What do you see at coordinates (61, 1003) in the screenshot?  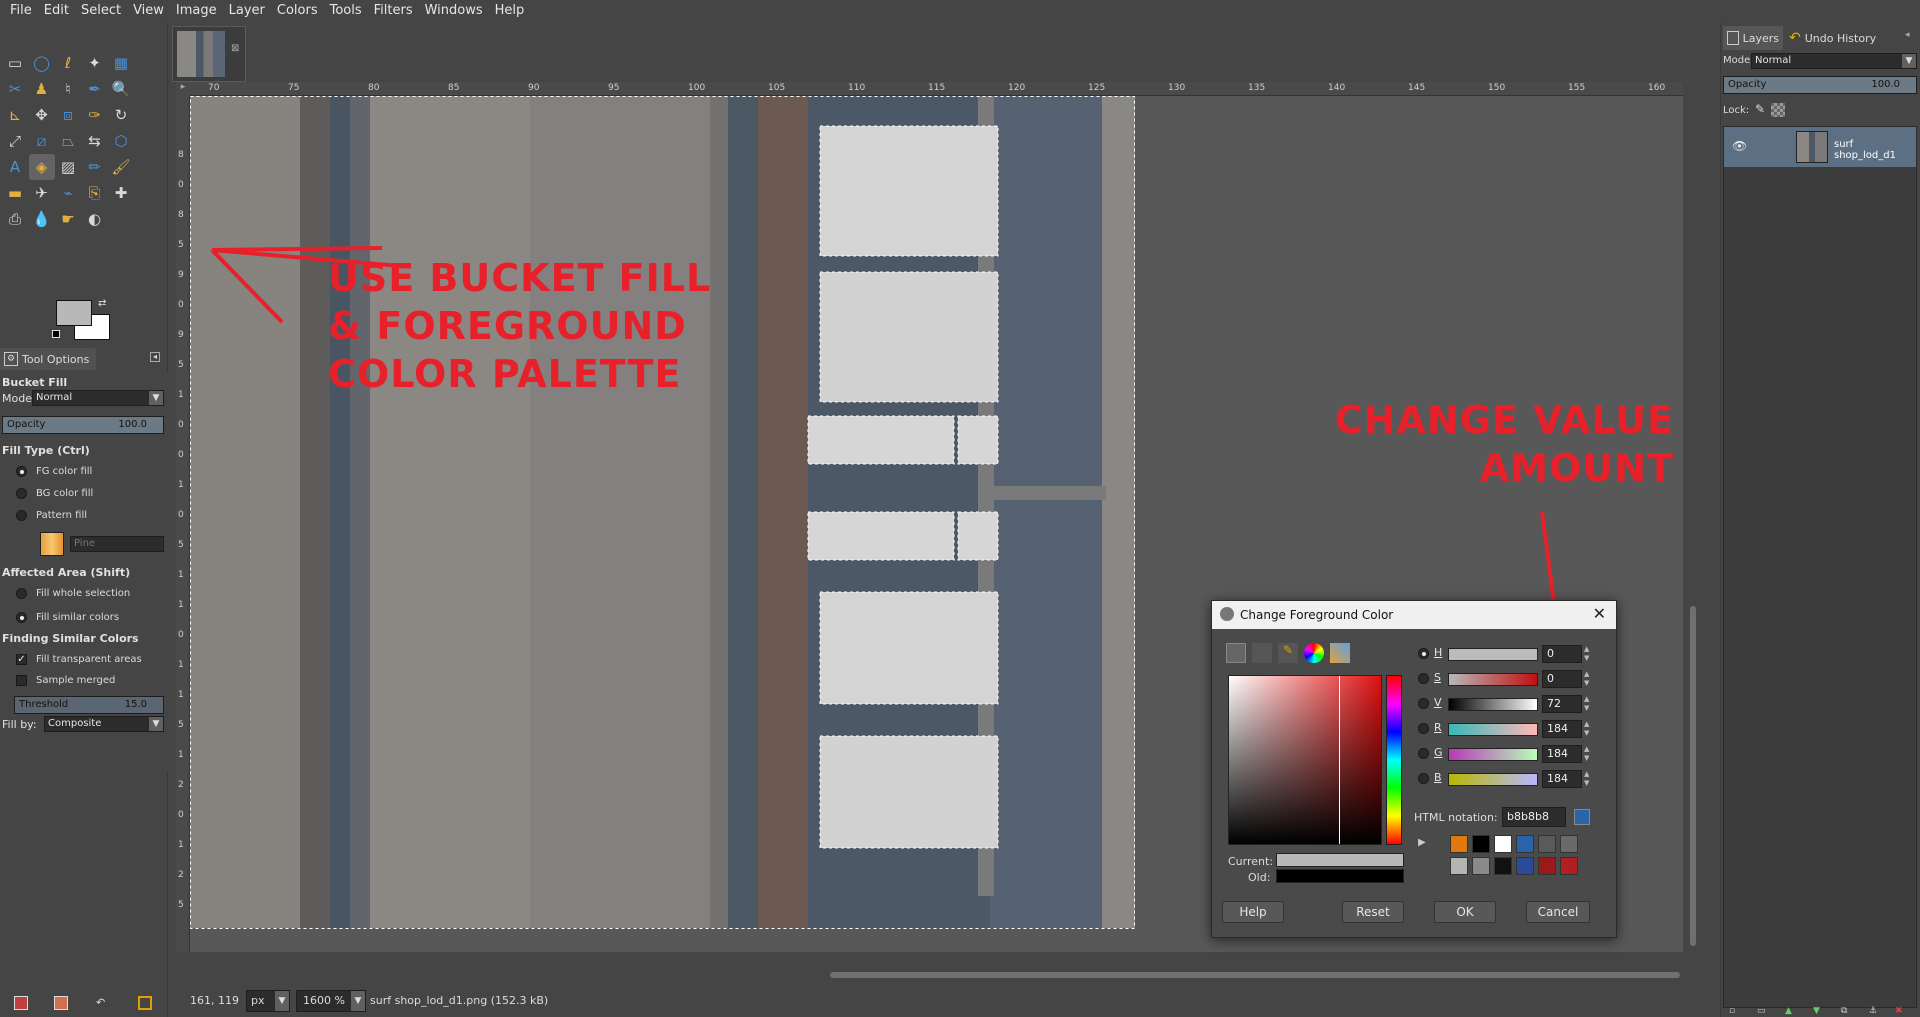 I see `restore-options-icon` at bounding box center [61, 1003].